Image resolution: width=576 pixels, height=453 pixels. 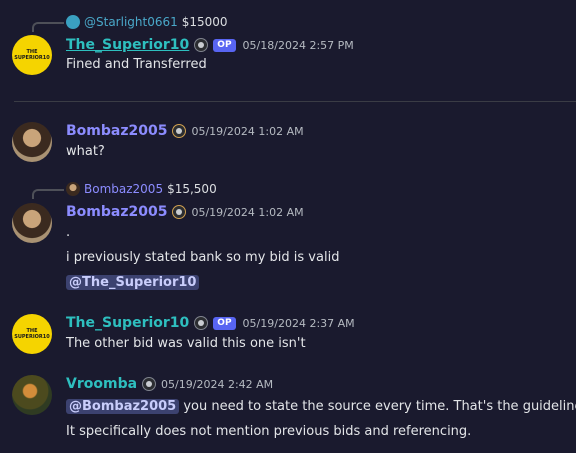 I want to click on timestamp: 05/18/2024 2:57 PM, so click(x=298, y=45).